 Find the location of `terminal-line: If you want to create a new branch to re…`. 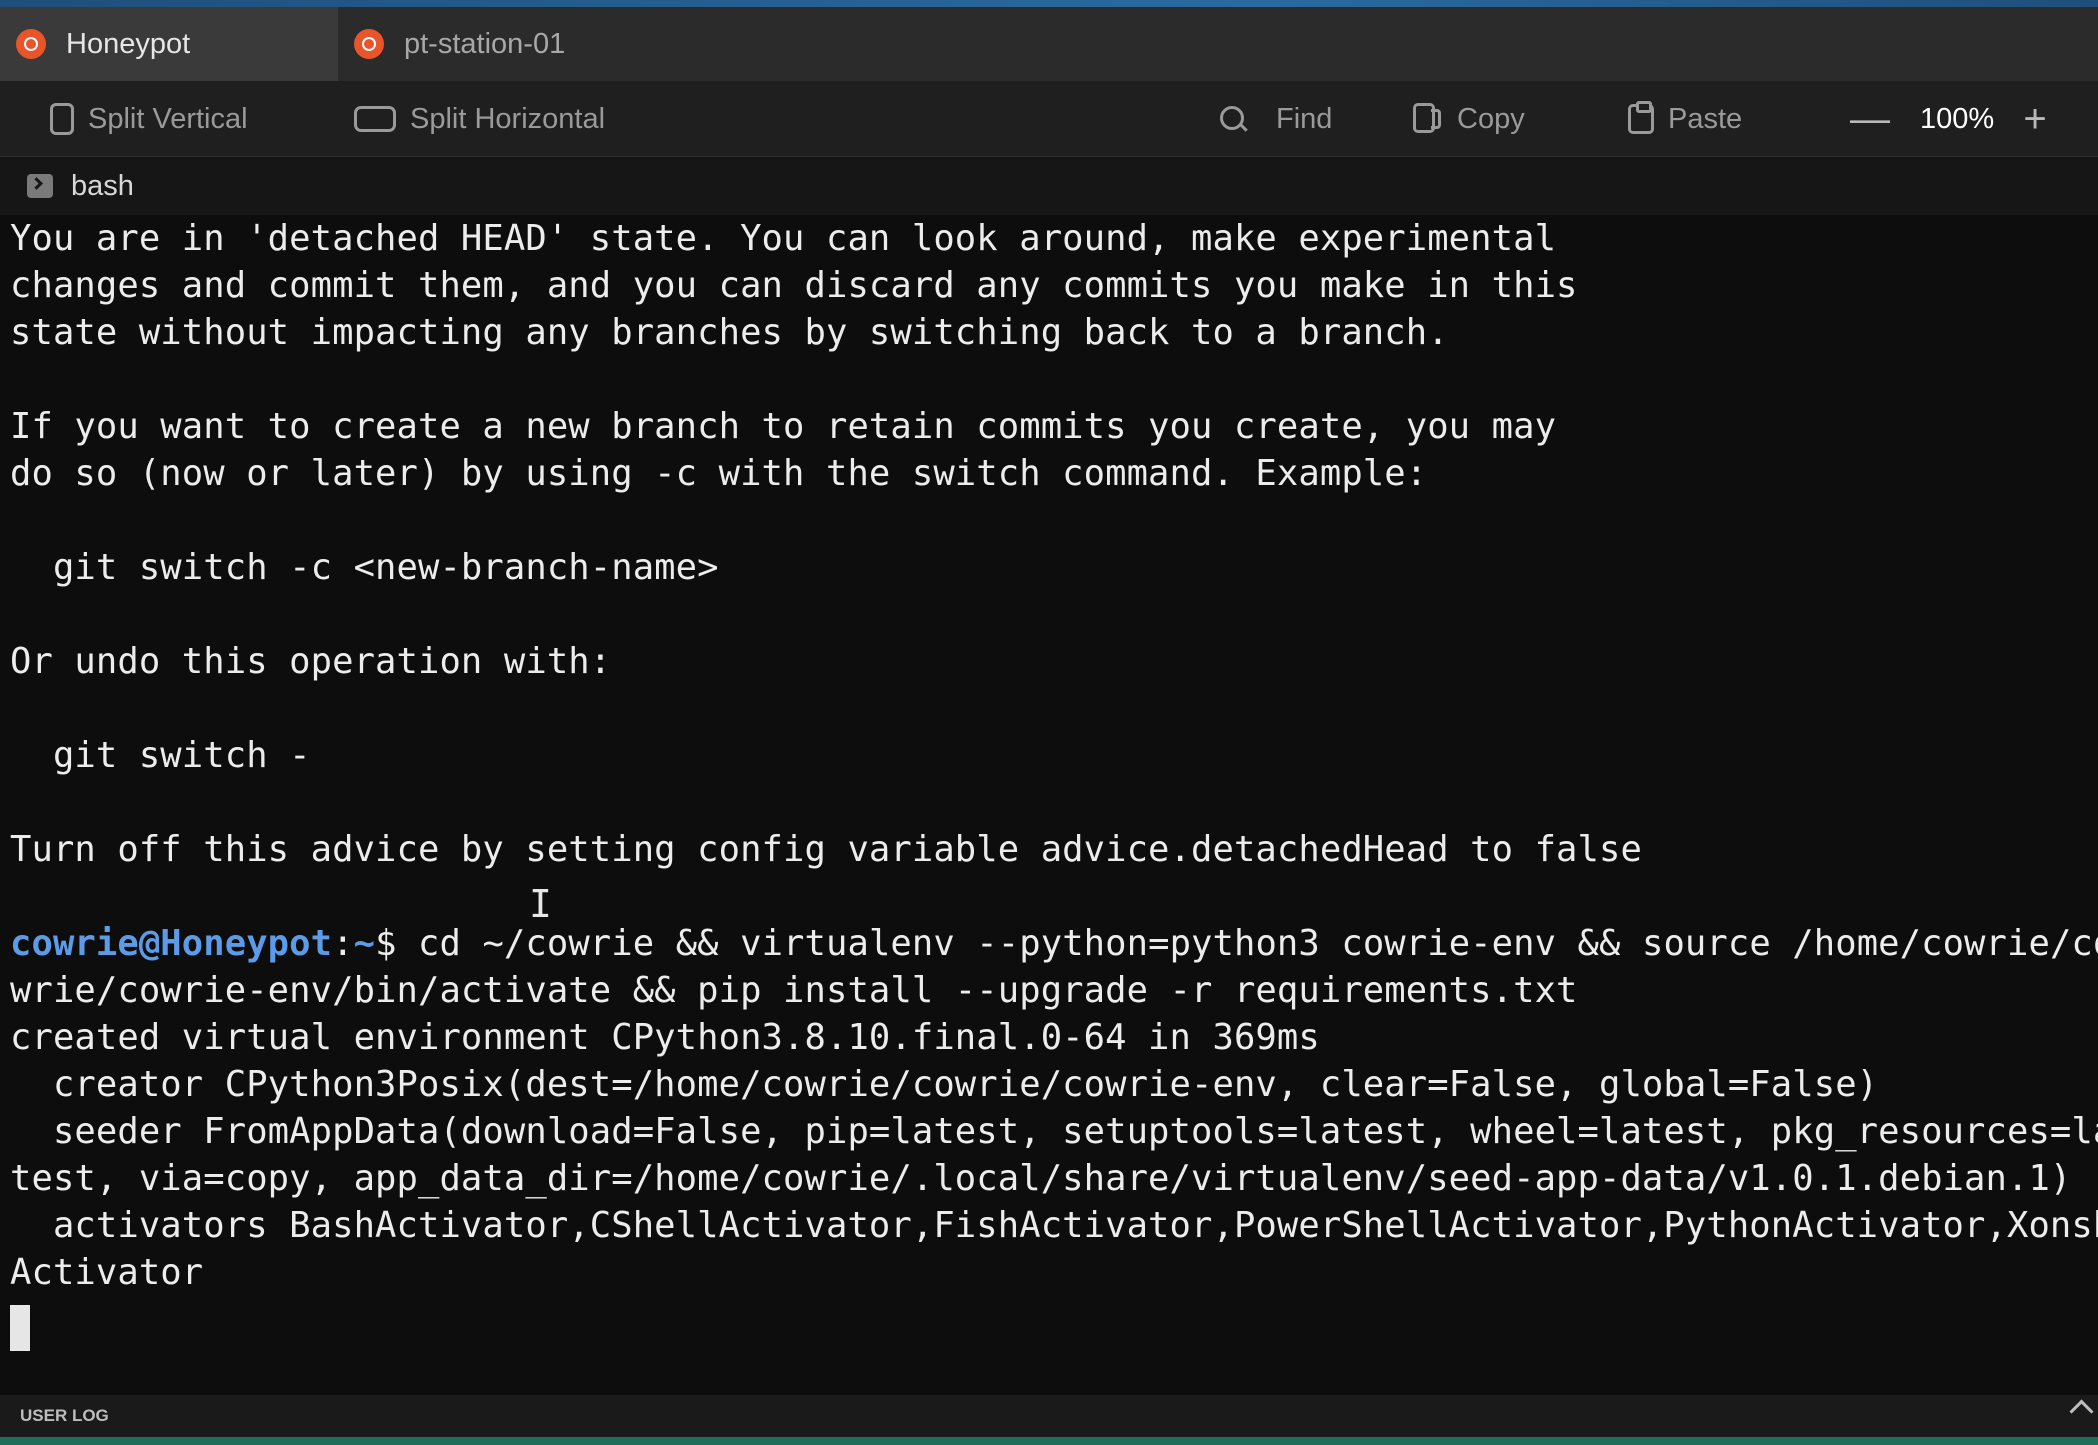

terminal-line: If you want to create a new branch to re… is located at coordinates (783, 426).